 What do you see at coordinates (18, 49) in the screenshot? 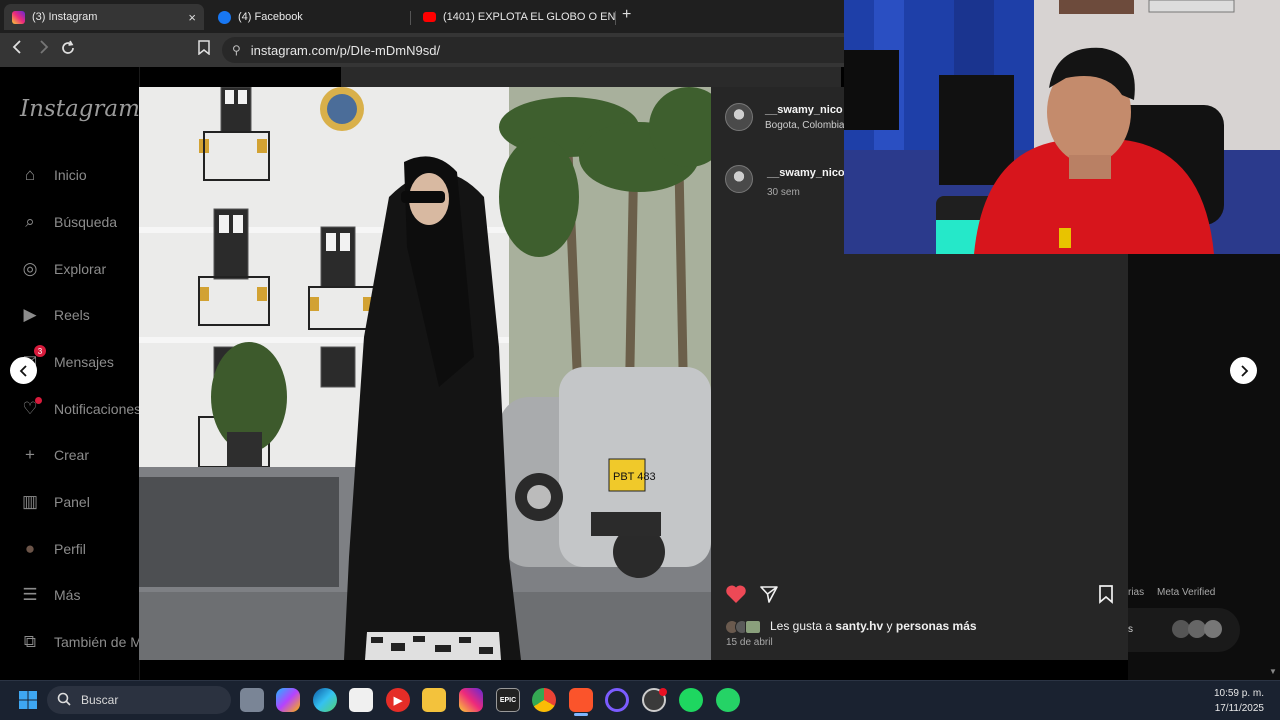
I see `back-icon` at bounding box center [18, 49].